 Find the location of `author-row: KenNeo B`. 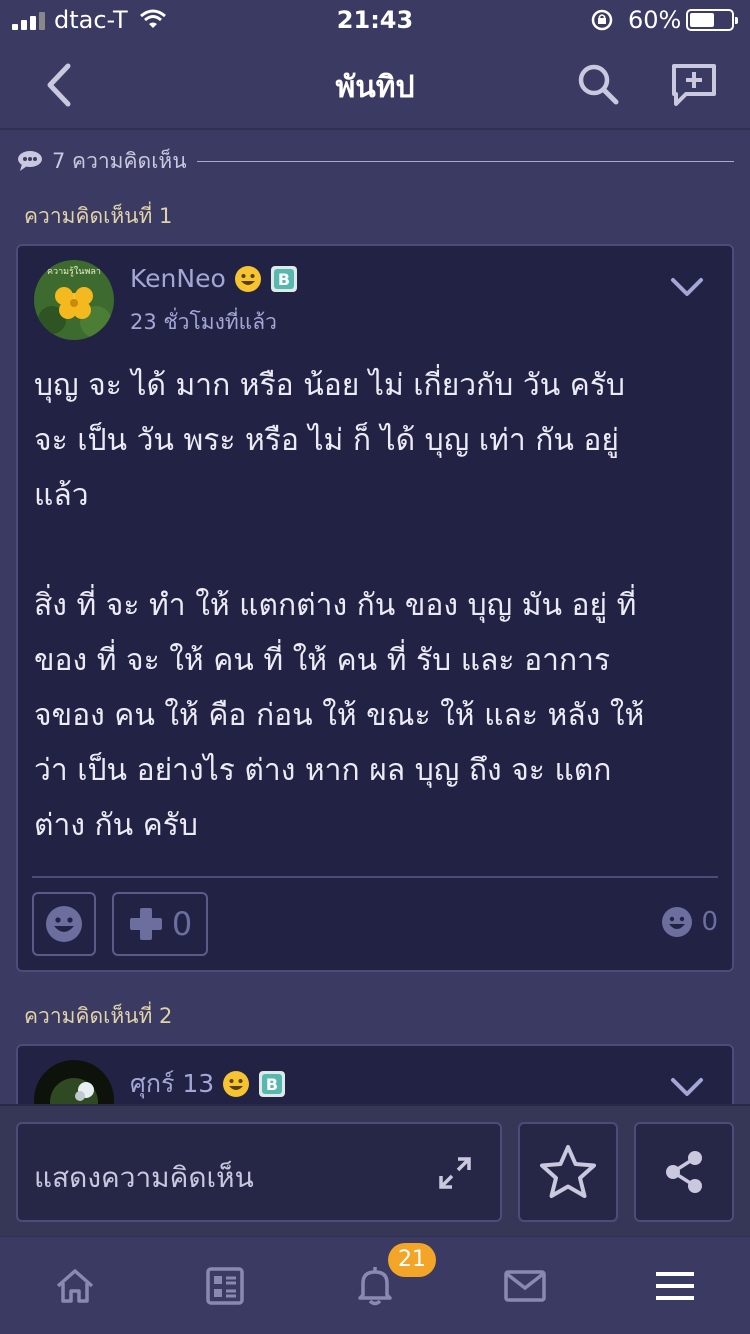

author-row: KenNeo B is located at coordinates (214, 278).